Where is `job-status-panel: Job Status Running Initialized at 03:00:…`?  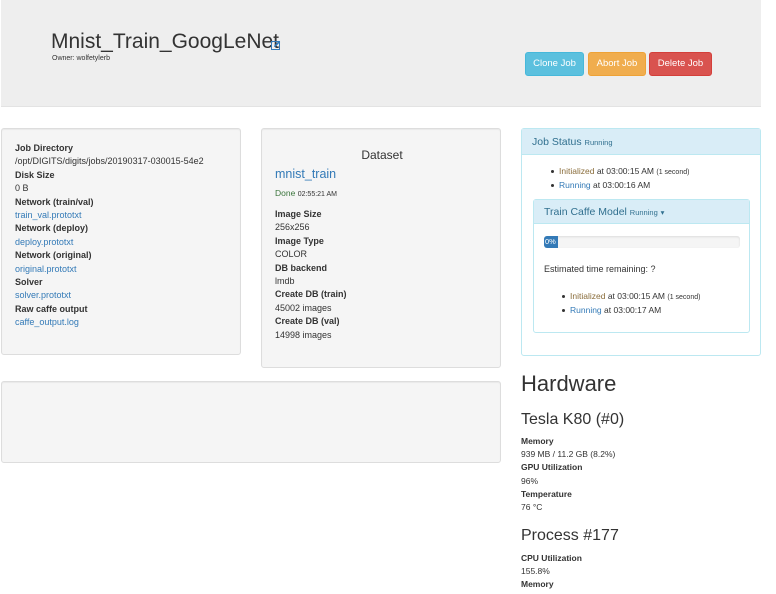 job-status-panel: Job Status Running Initialized at 03:00:… is located at coordinates (641, 242).